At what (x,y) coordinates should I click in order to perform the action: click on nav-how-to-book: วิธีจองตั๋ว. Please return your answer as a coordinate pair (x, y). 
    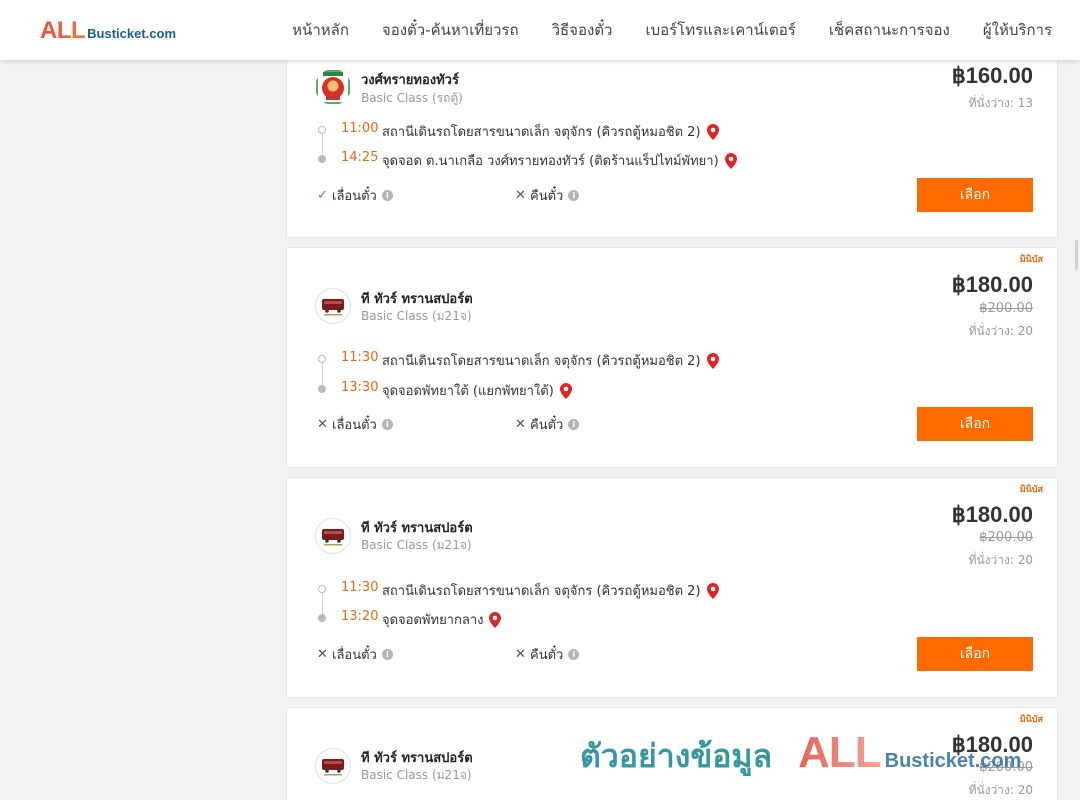
    Looking at the image, I should click on (582, 30).